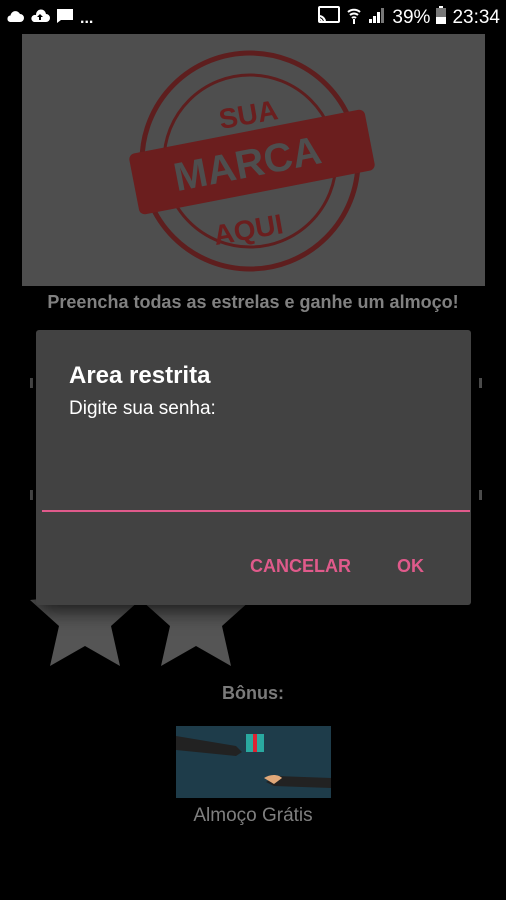 The image size is (506, 900). I want to click on wifi-icon, so click(354, 18).